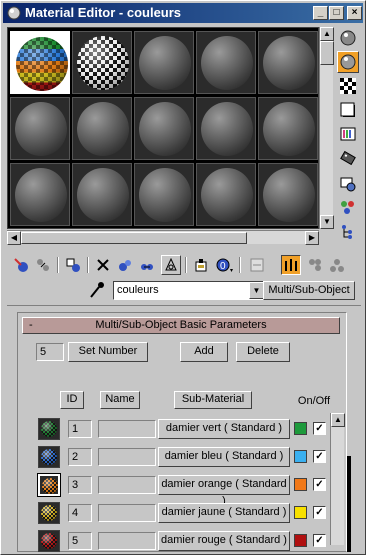  What do you see at coordinates (80, 541) in the screenshot?
I see `material-id-field: 5` at bounding box center [80, 541].